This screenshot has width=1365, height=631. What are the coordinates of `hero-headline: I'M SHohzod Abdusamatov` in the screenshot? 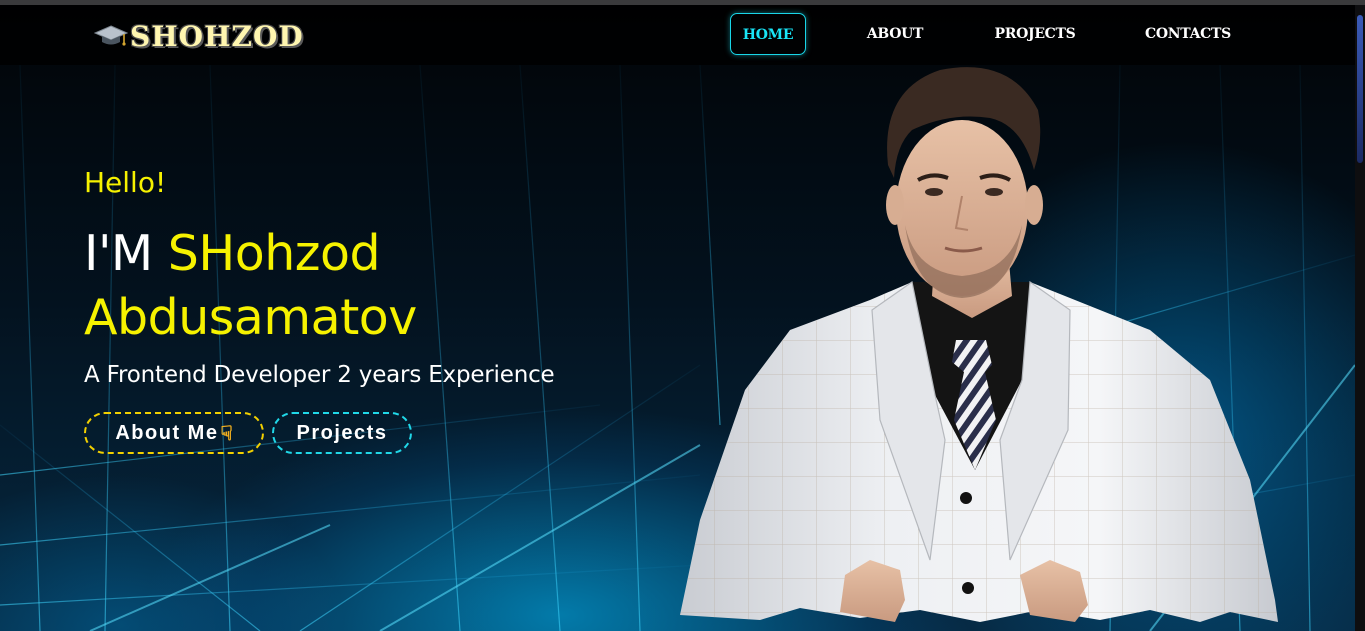 It's located at (364, 286).